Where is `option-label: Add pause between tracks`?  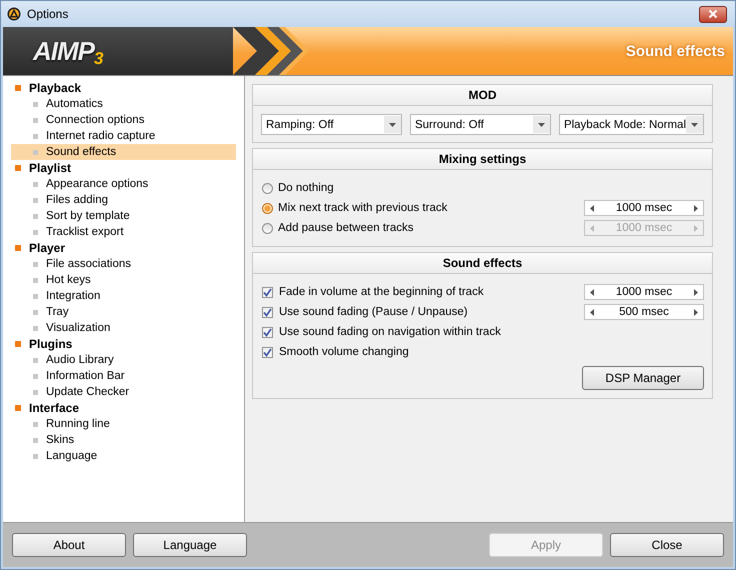
option-label: Add pause between tracks is located at coordinates (346, 228).